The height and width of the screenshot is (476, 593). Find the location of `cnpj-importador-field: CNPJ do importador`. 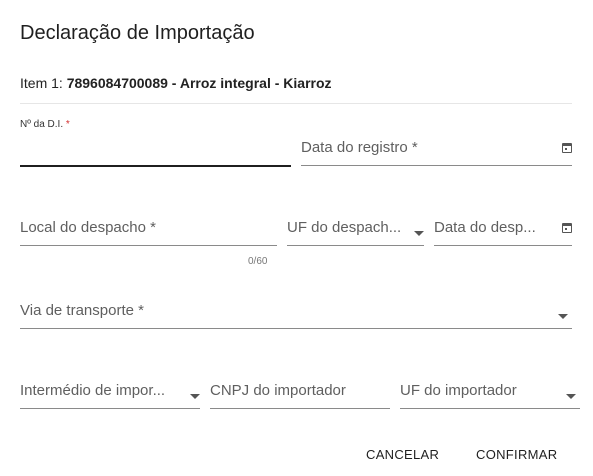

cnpj-importador-field: CNPJ do importador is located at coordinates (300, 394).